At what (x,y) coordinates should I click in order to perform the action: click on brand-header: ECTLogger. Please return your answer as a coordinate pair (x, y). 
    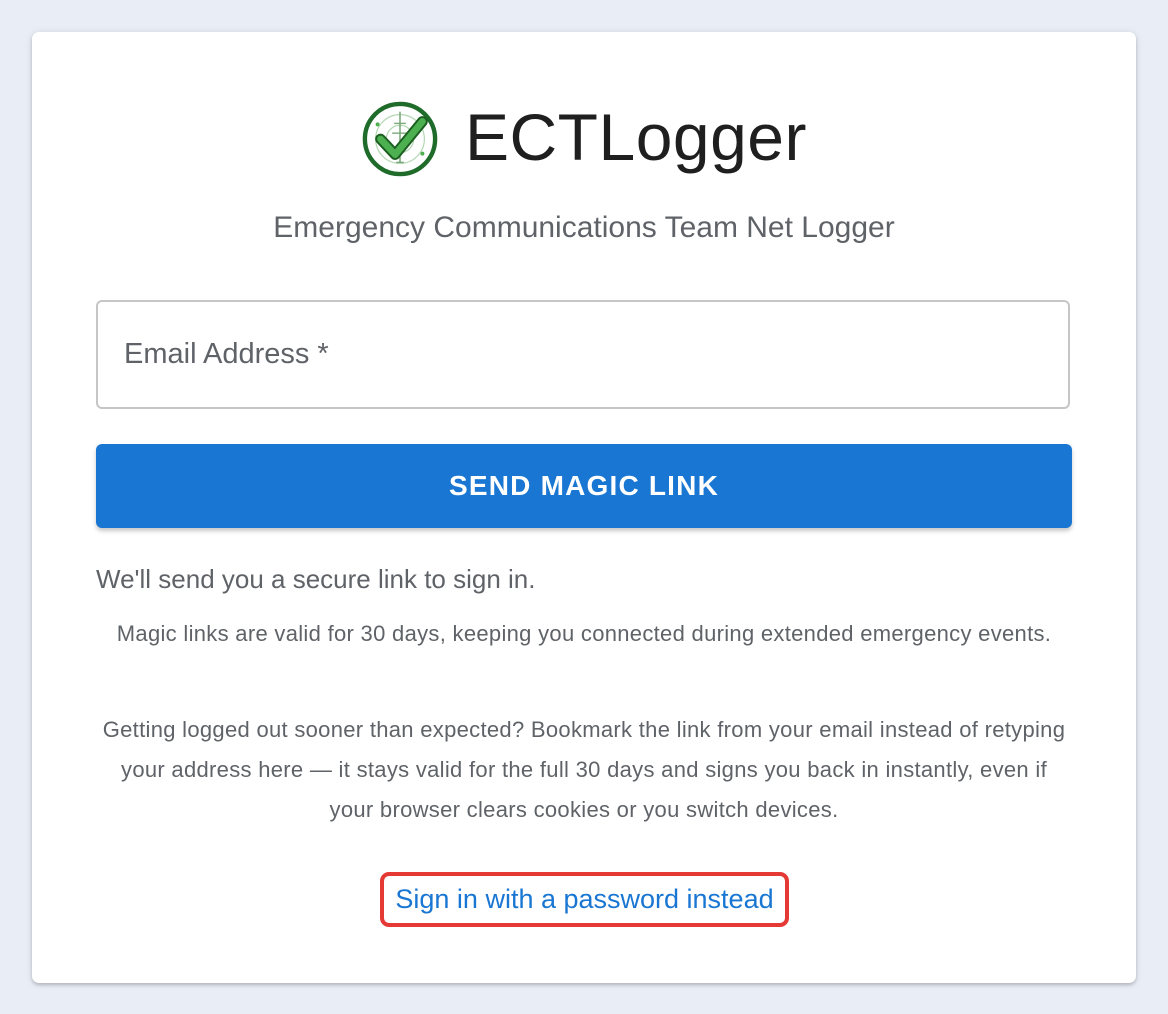
    Looking at the image, I should click on (584, 139).